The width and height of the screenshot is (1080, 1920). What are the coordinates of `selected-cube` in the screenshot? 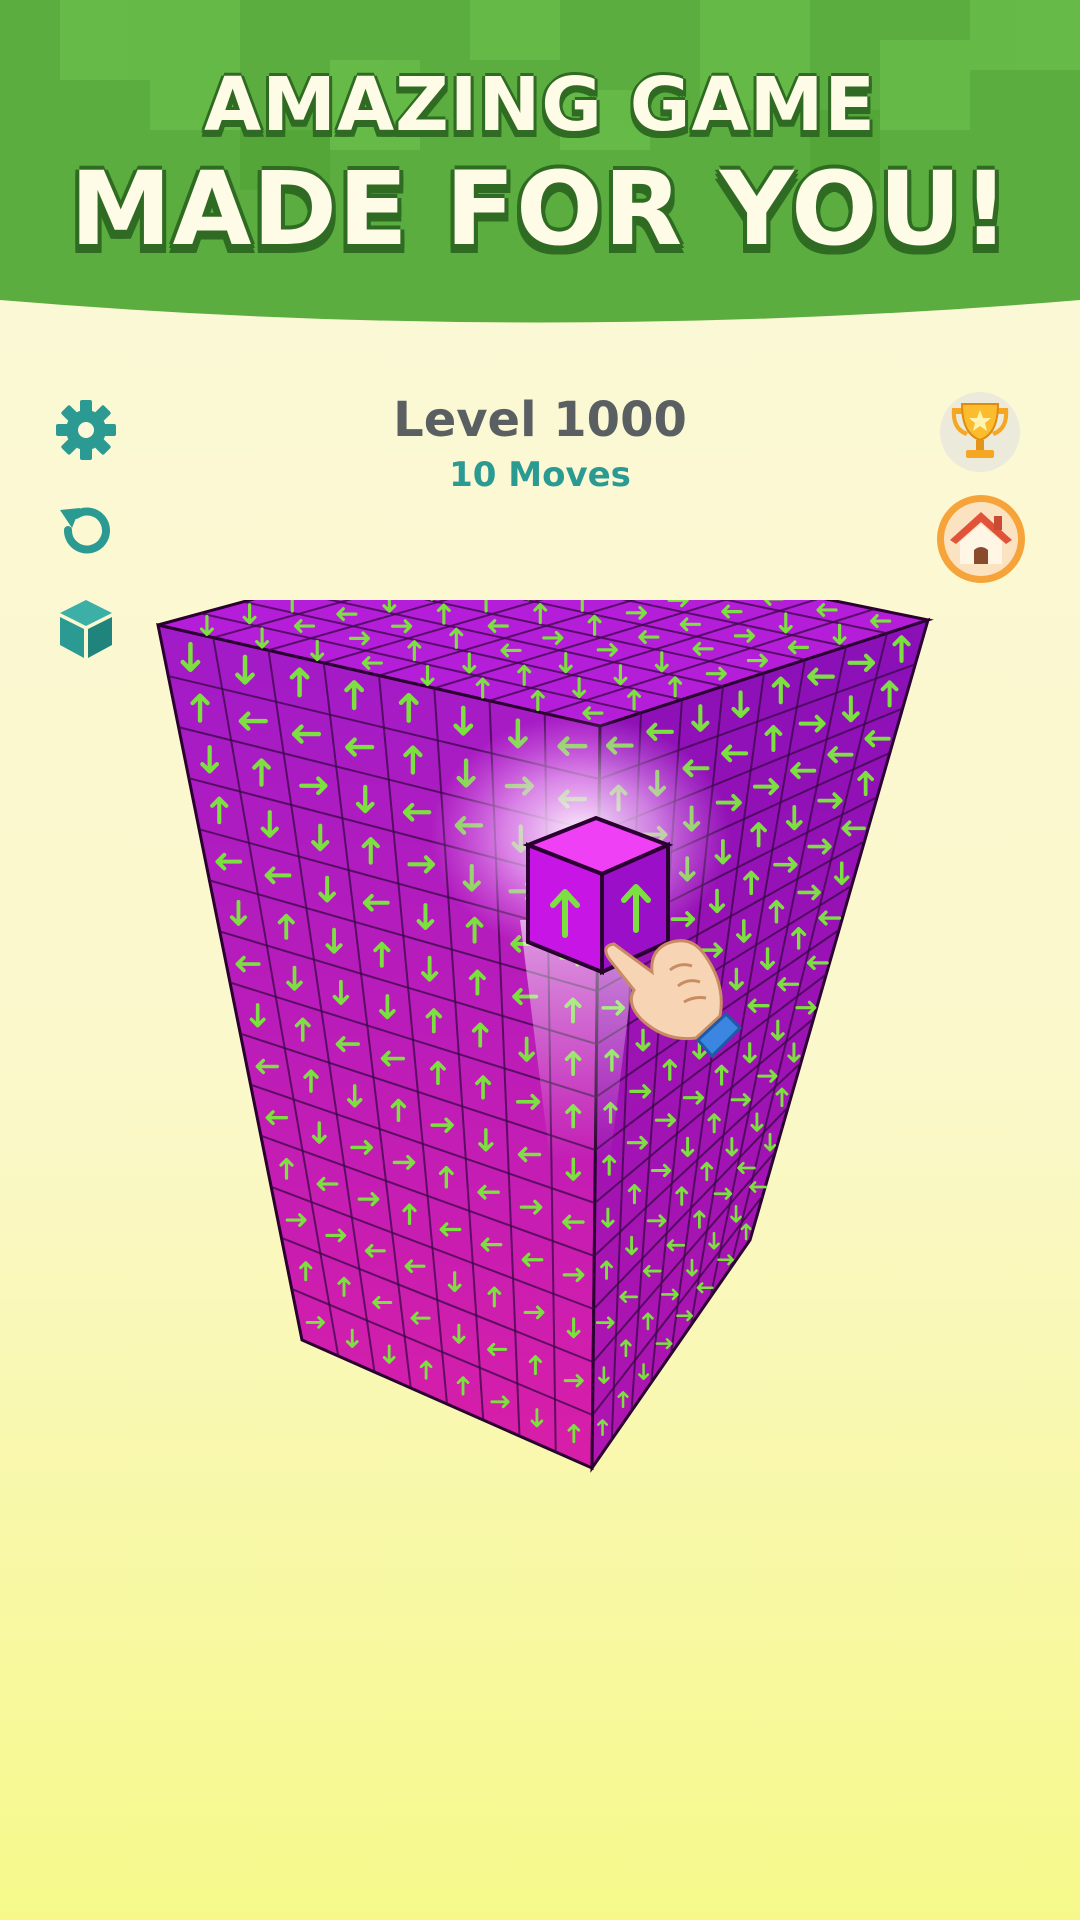 It's located at (598, 895).